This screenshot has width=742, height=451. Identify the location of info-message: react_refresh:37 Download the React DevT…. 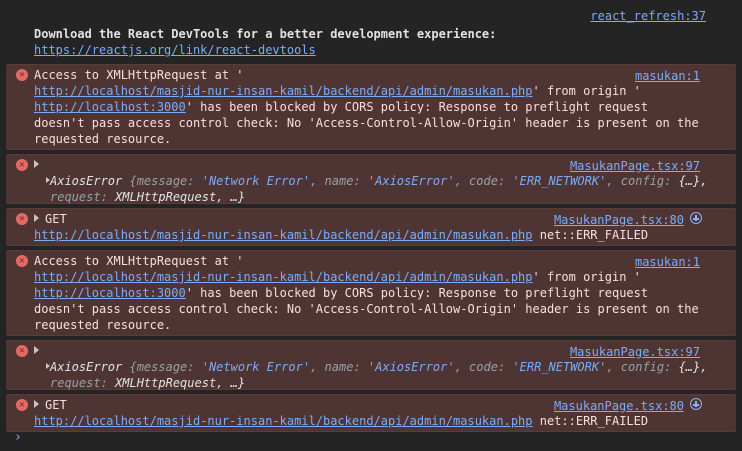
(371, 34).